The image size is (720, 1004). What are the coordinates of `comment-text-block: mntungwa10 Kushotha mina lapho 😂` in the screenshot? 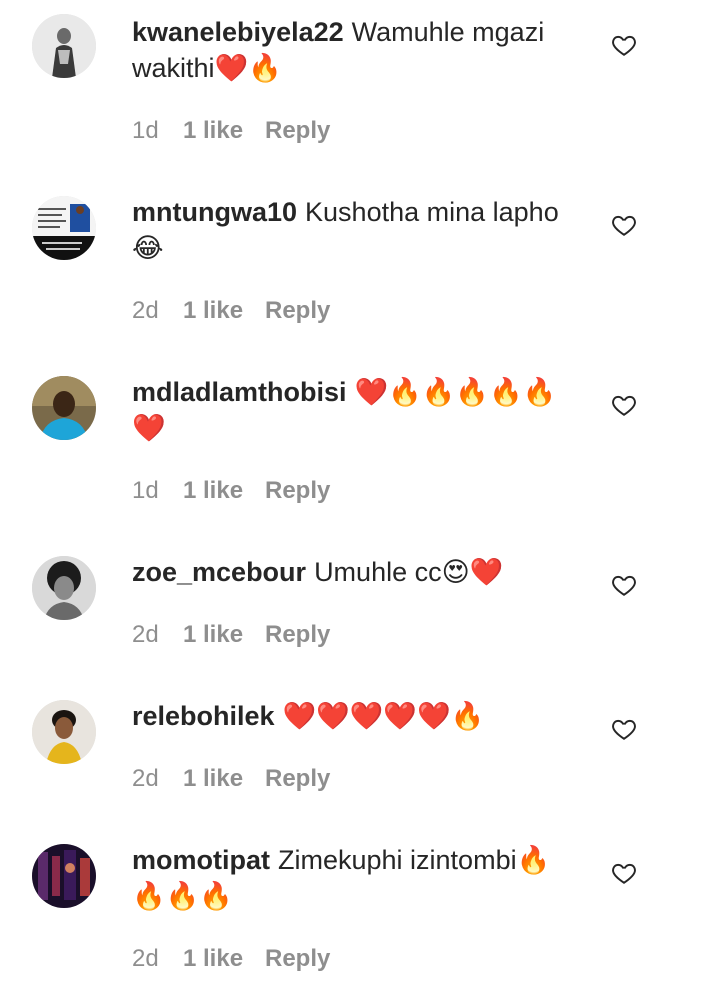 It's located at (352, 230).